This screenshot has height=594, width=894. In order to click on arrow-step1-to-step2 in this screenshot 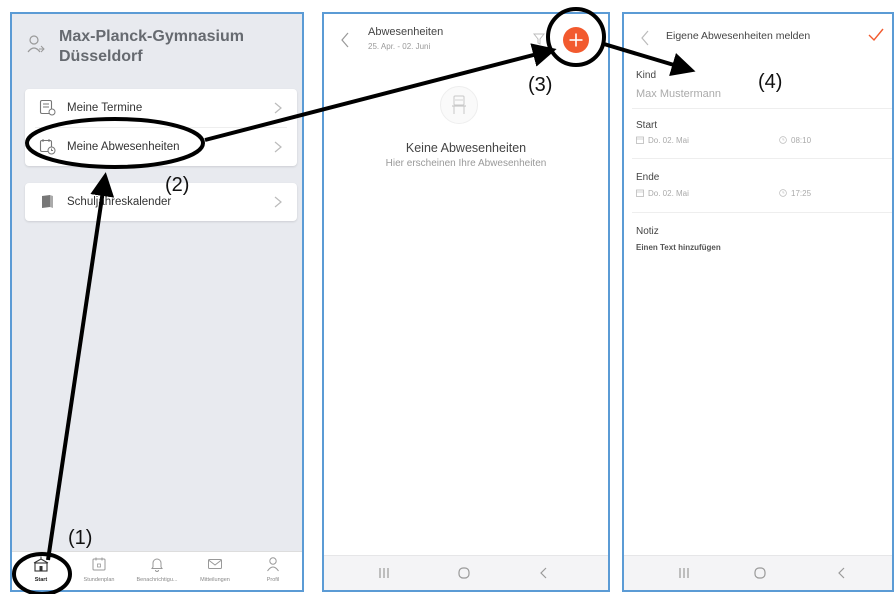, I will do `click(80, 366)`.